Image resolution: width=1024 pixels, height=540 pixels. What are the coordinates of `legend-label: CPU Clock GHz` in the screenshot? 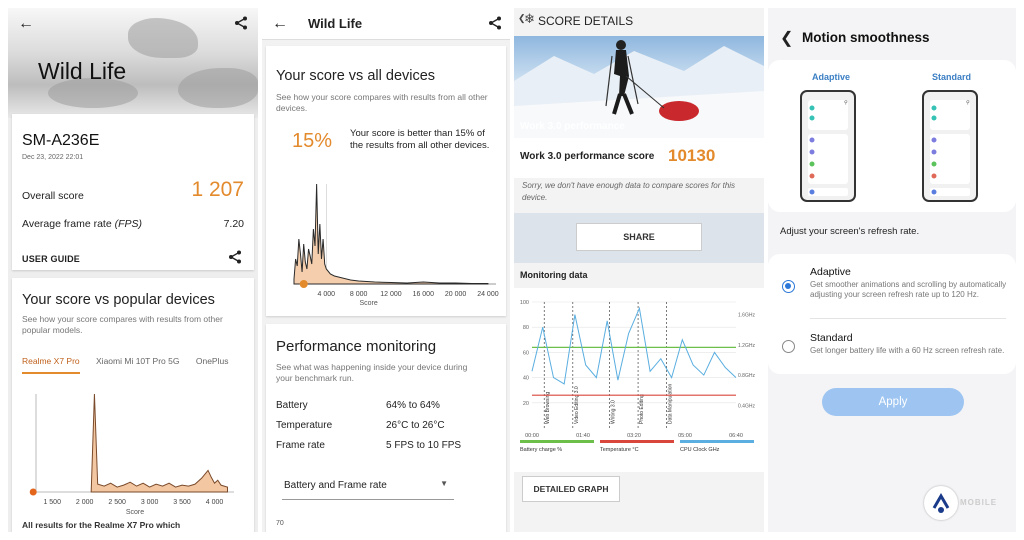 It's located at (700, 450).